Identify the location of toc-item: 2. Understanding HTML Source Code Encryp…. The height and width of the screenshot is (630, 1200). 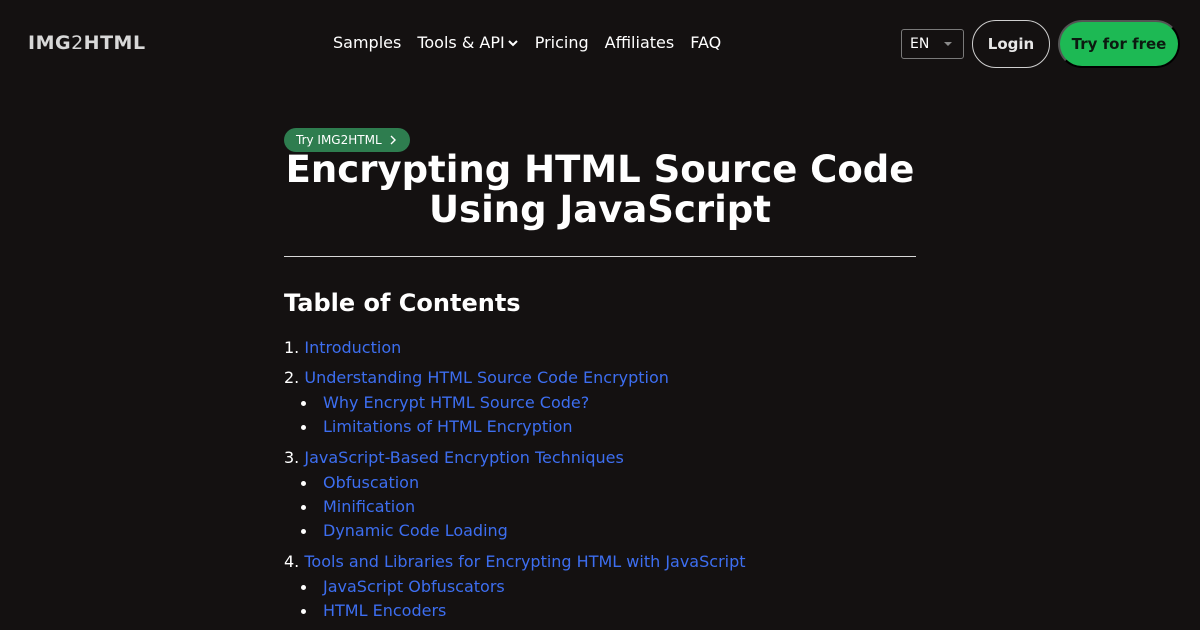
(600, 403).